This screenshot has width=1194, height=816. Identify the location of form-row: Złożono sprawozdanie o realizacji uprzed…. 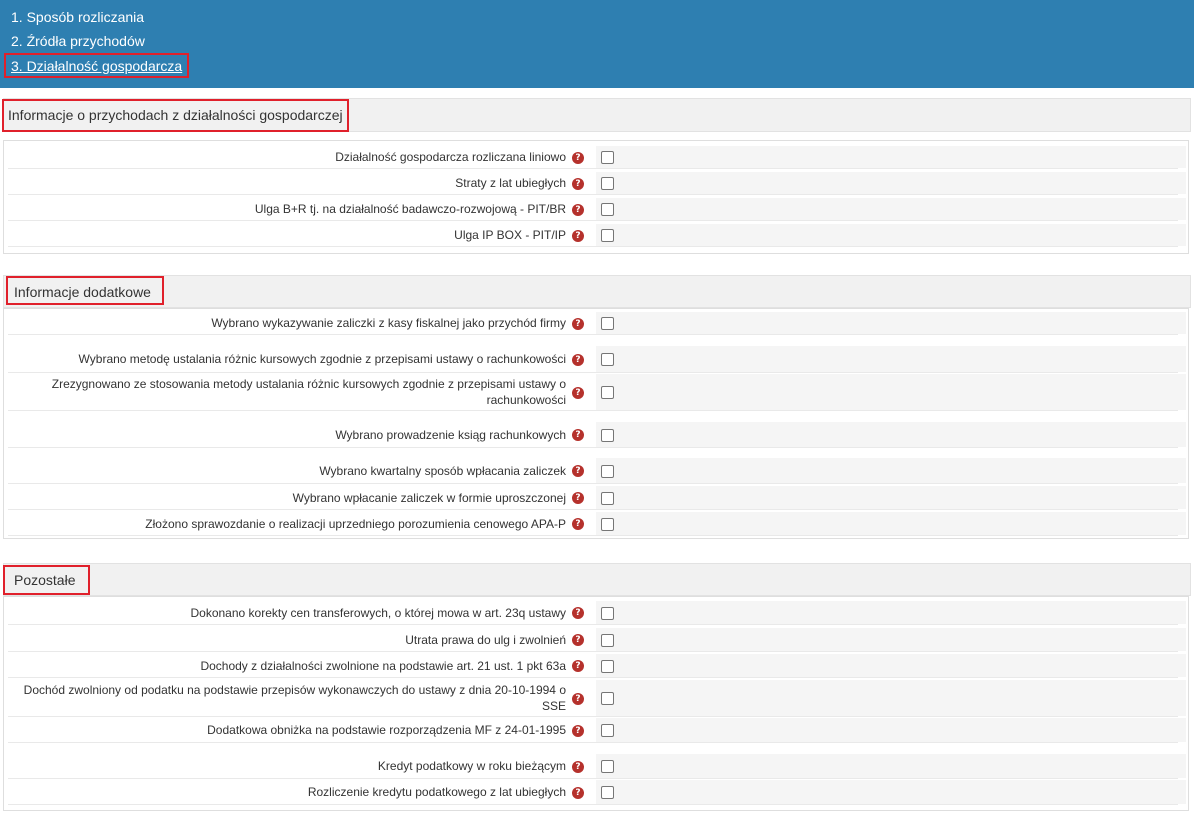
(597, 524).